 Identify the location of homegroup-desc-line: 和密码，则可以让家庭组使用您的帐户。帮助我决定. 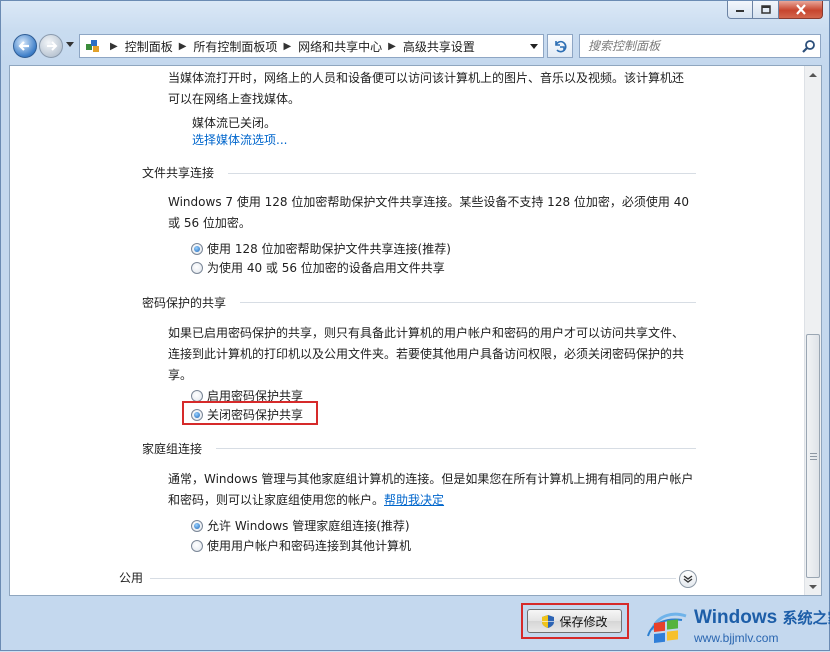
(430, 500).